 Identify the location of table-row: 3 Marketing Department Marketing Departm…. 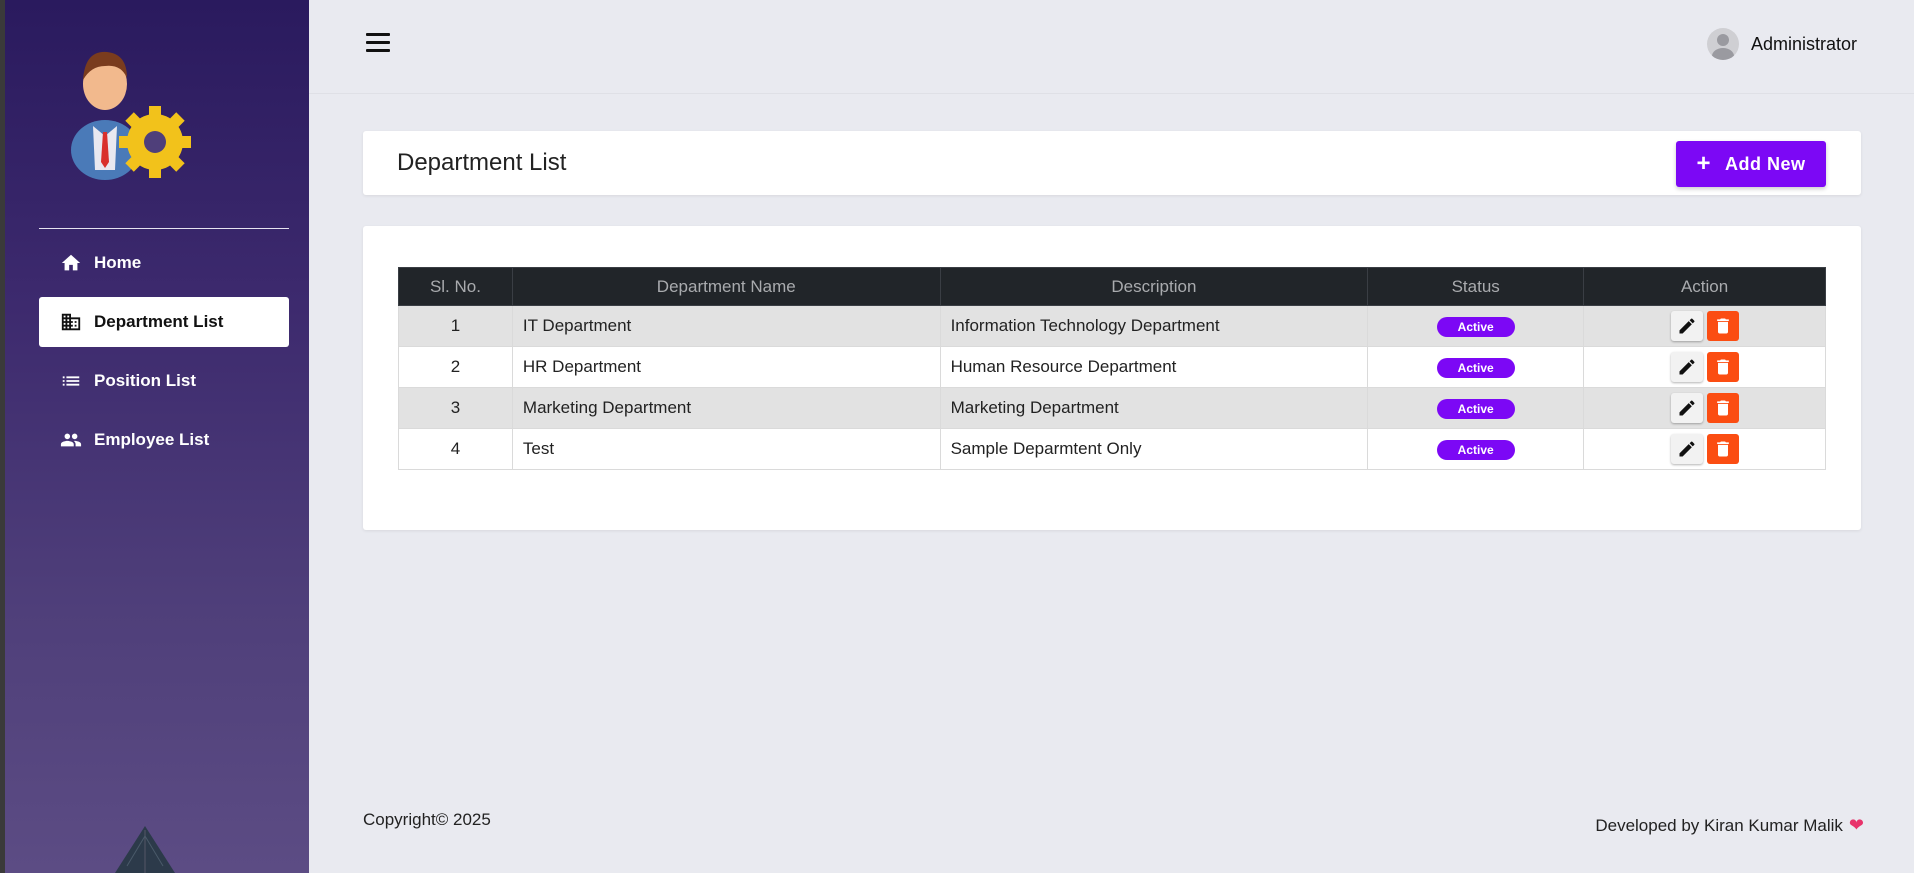
(1112, 408).